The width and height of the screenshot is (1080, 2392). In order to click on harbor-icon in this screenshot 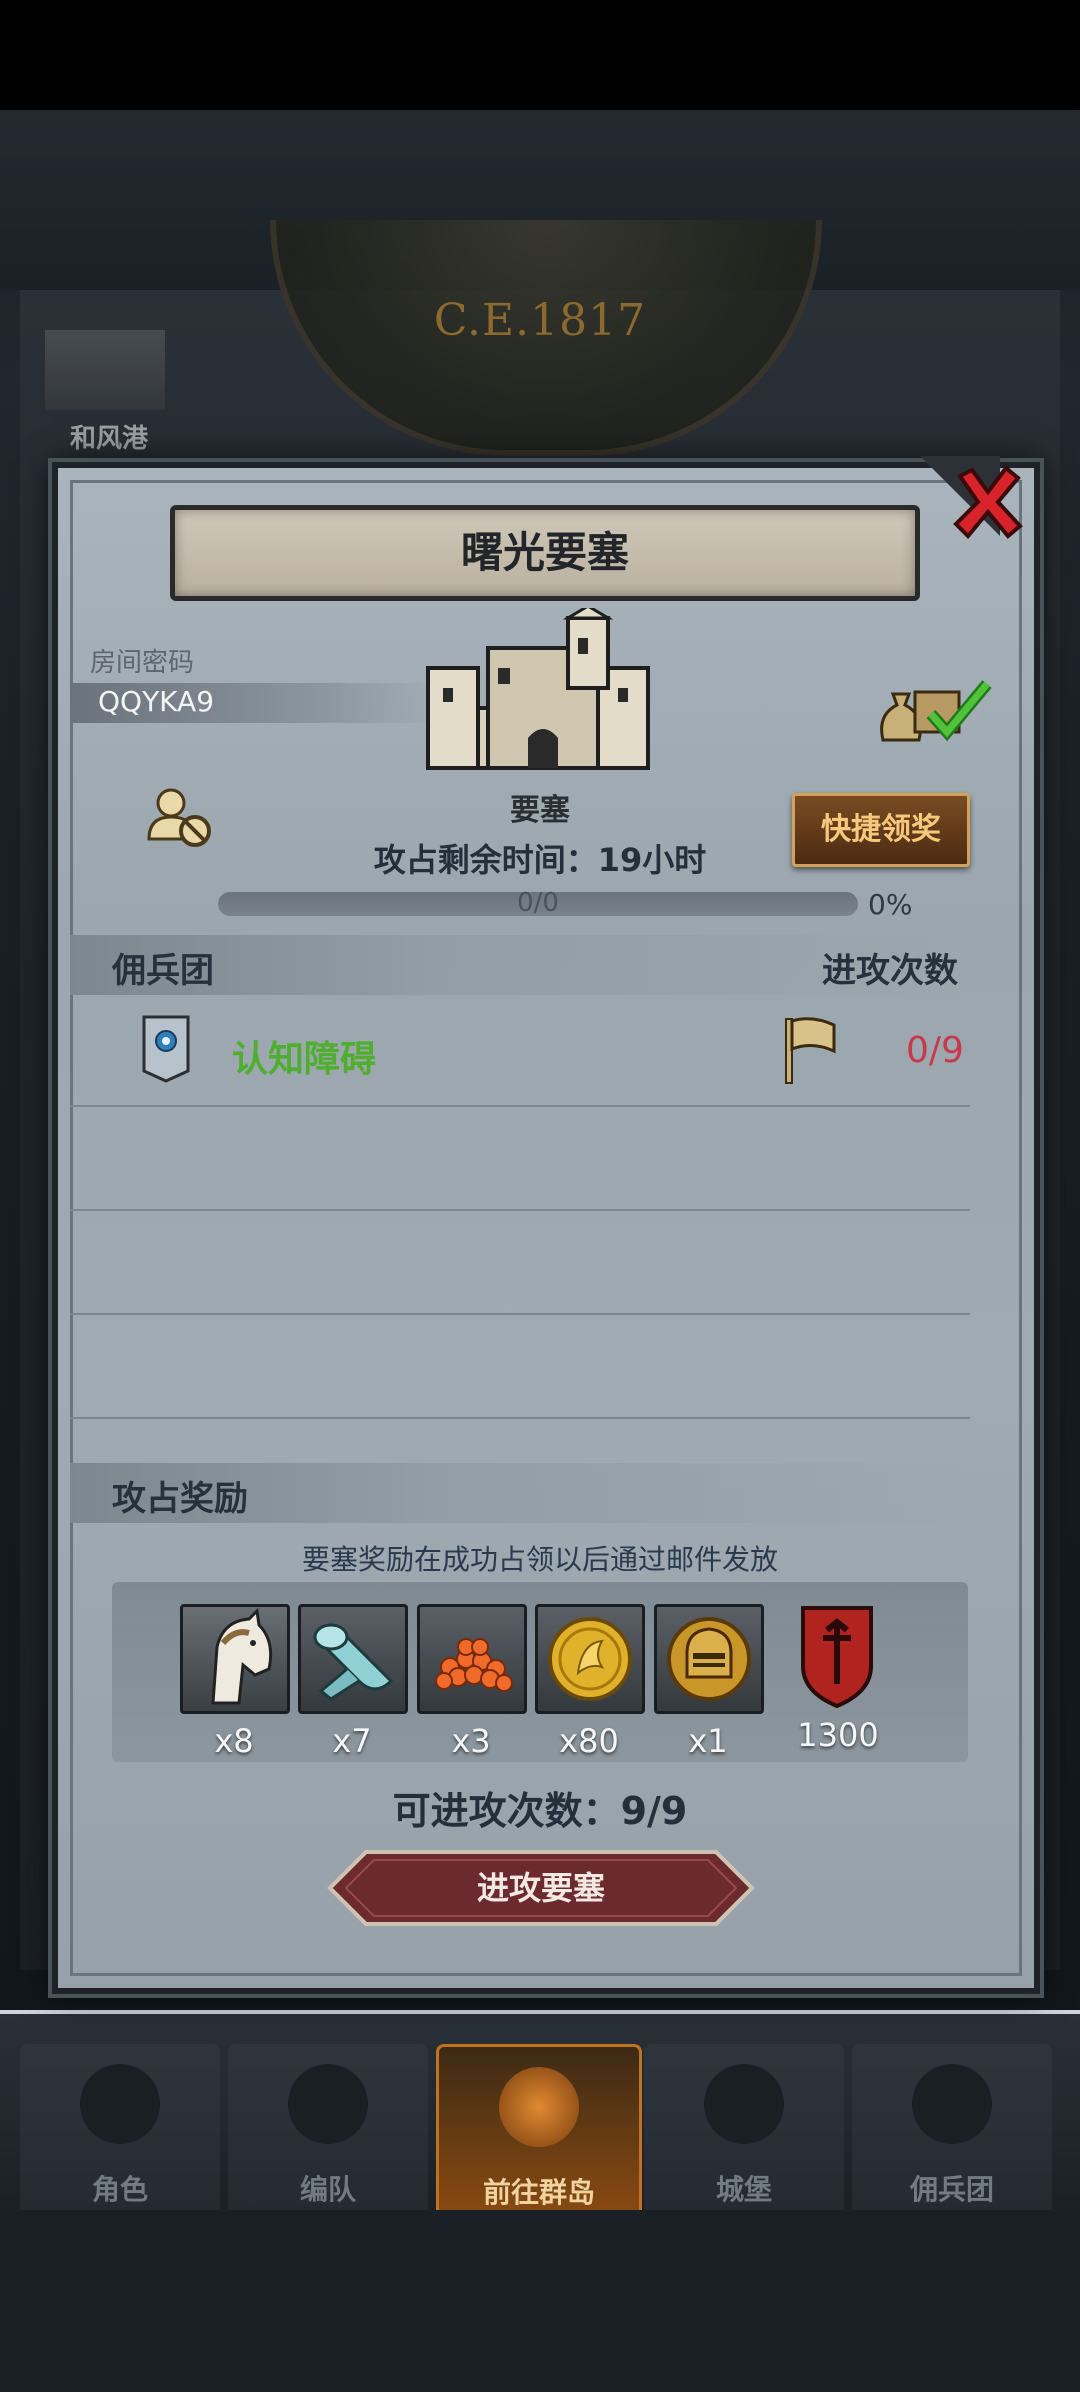, I will do `click(105, 370)`.